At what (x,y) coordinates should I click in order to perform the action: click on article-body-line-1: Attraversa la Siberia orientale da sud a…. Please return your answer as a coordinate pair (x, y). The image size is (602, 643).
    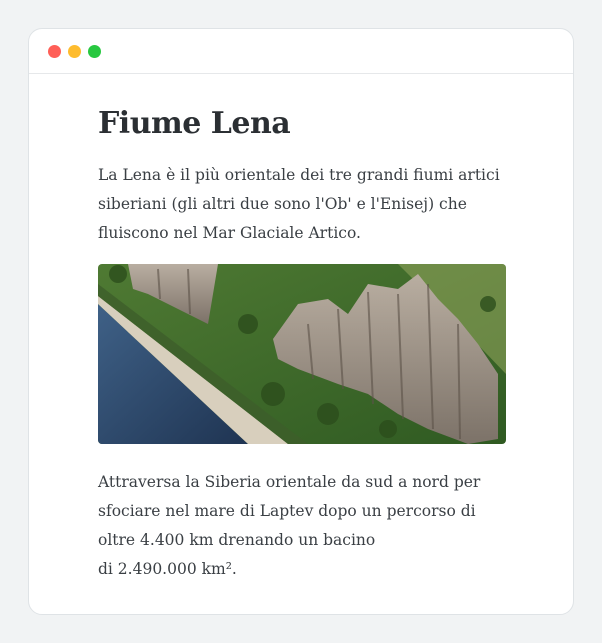
    Looking at the image, I should click on (289, 482).